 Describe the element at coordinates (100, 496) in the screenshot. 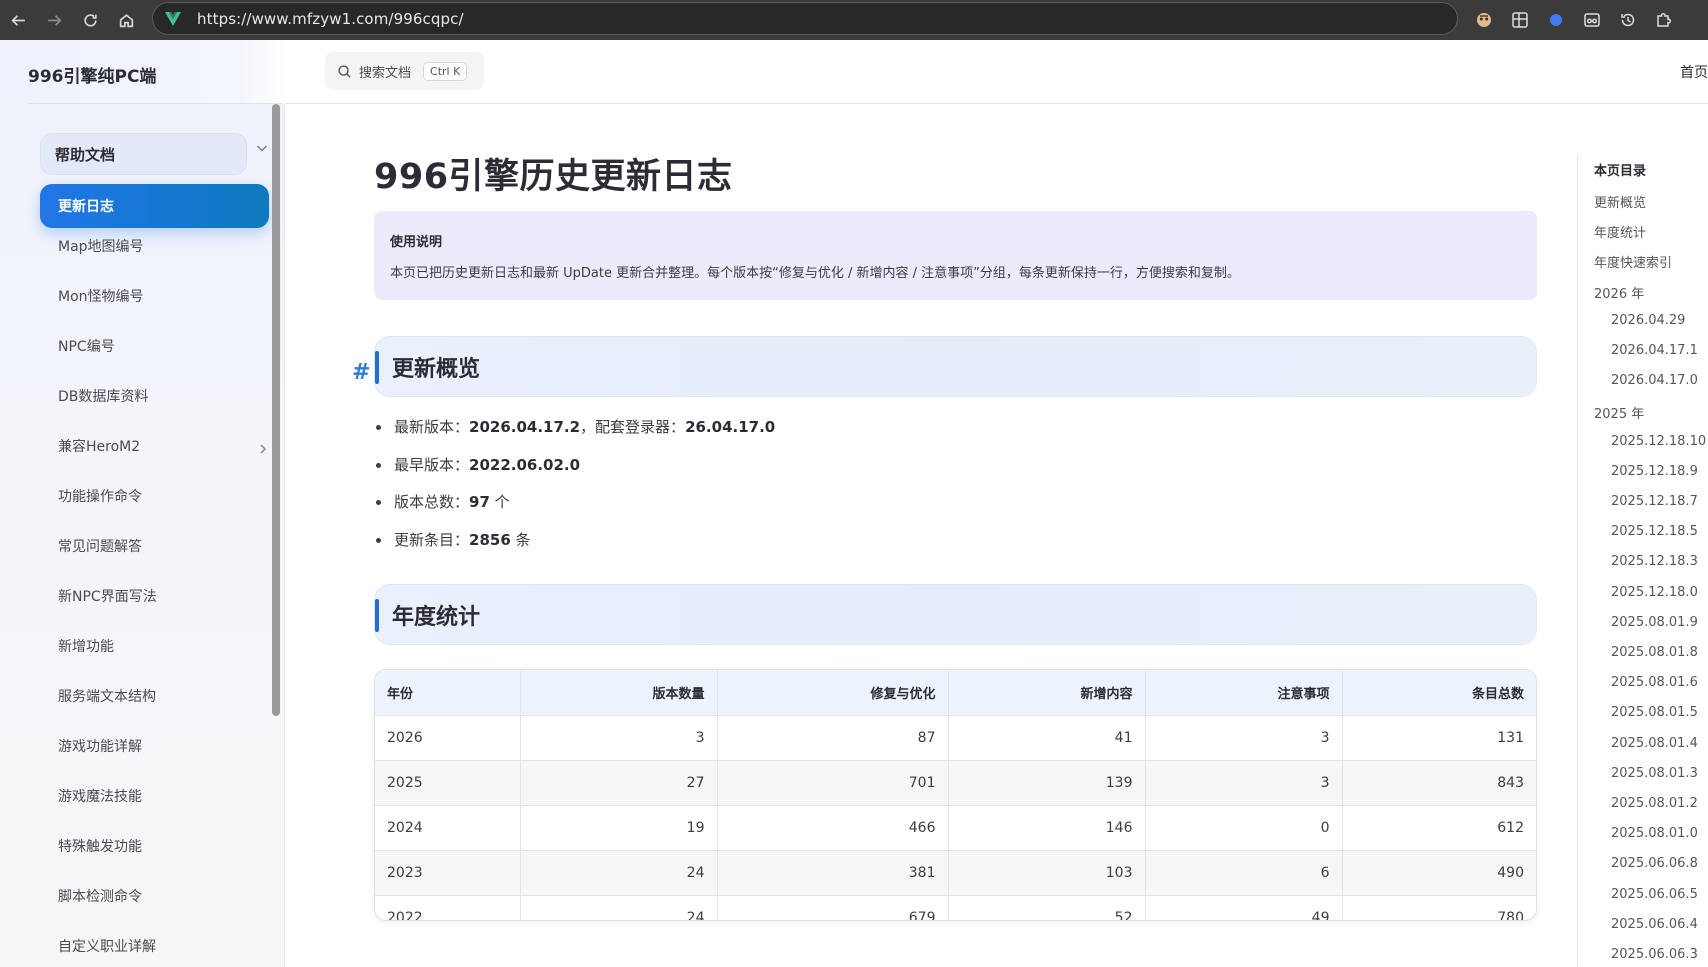

I see `sidebar-item-commands: 功能操作命令` at that location.